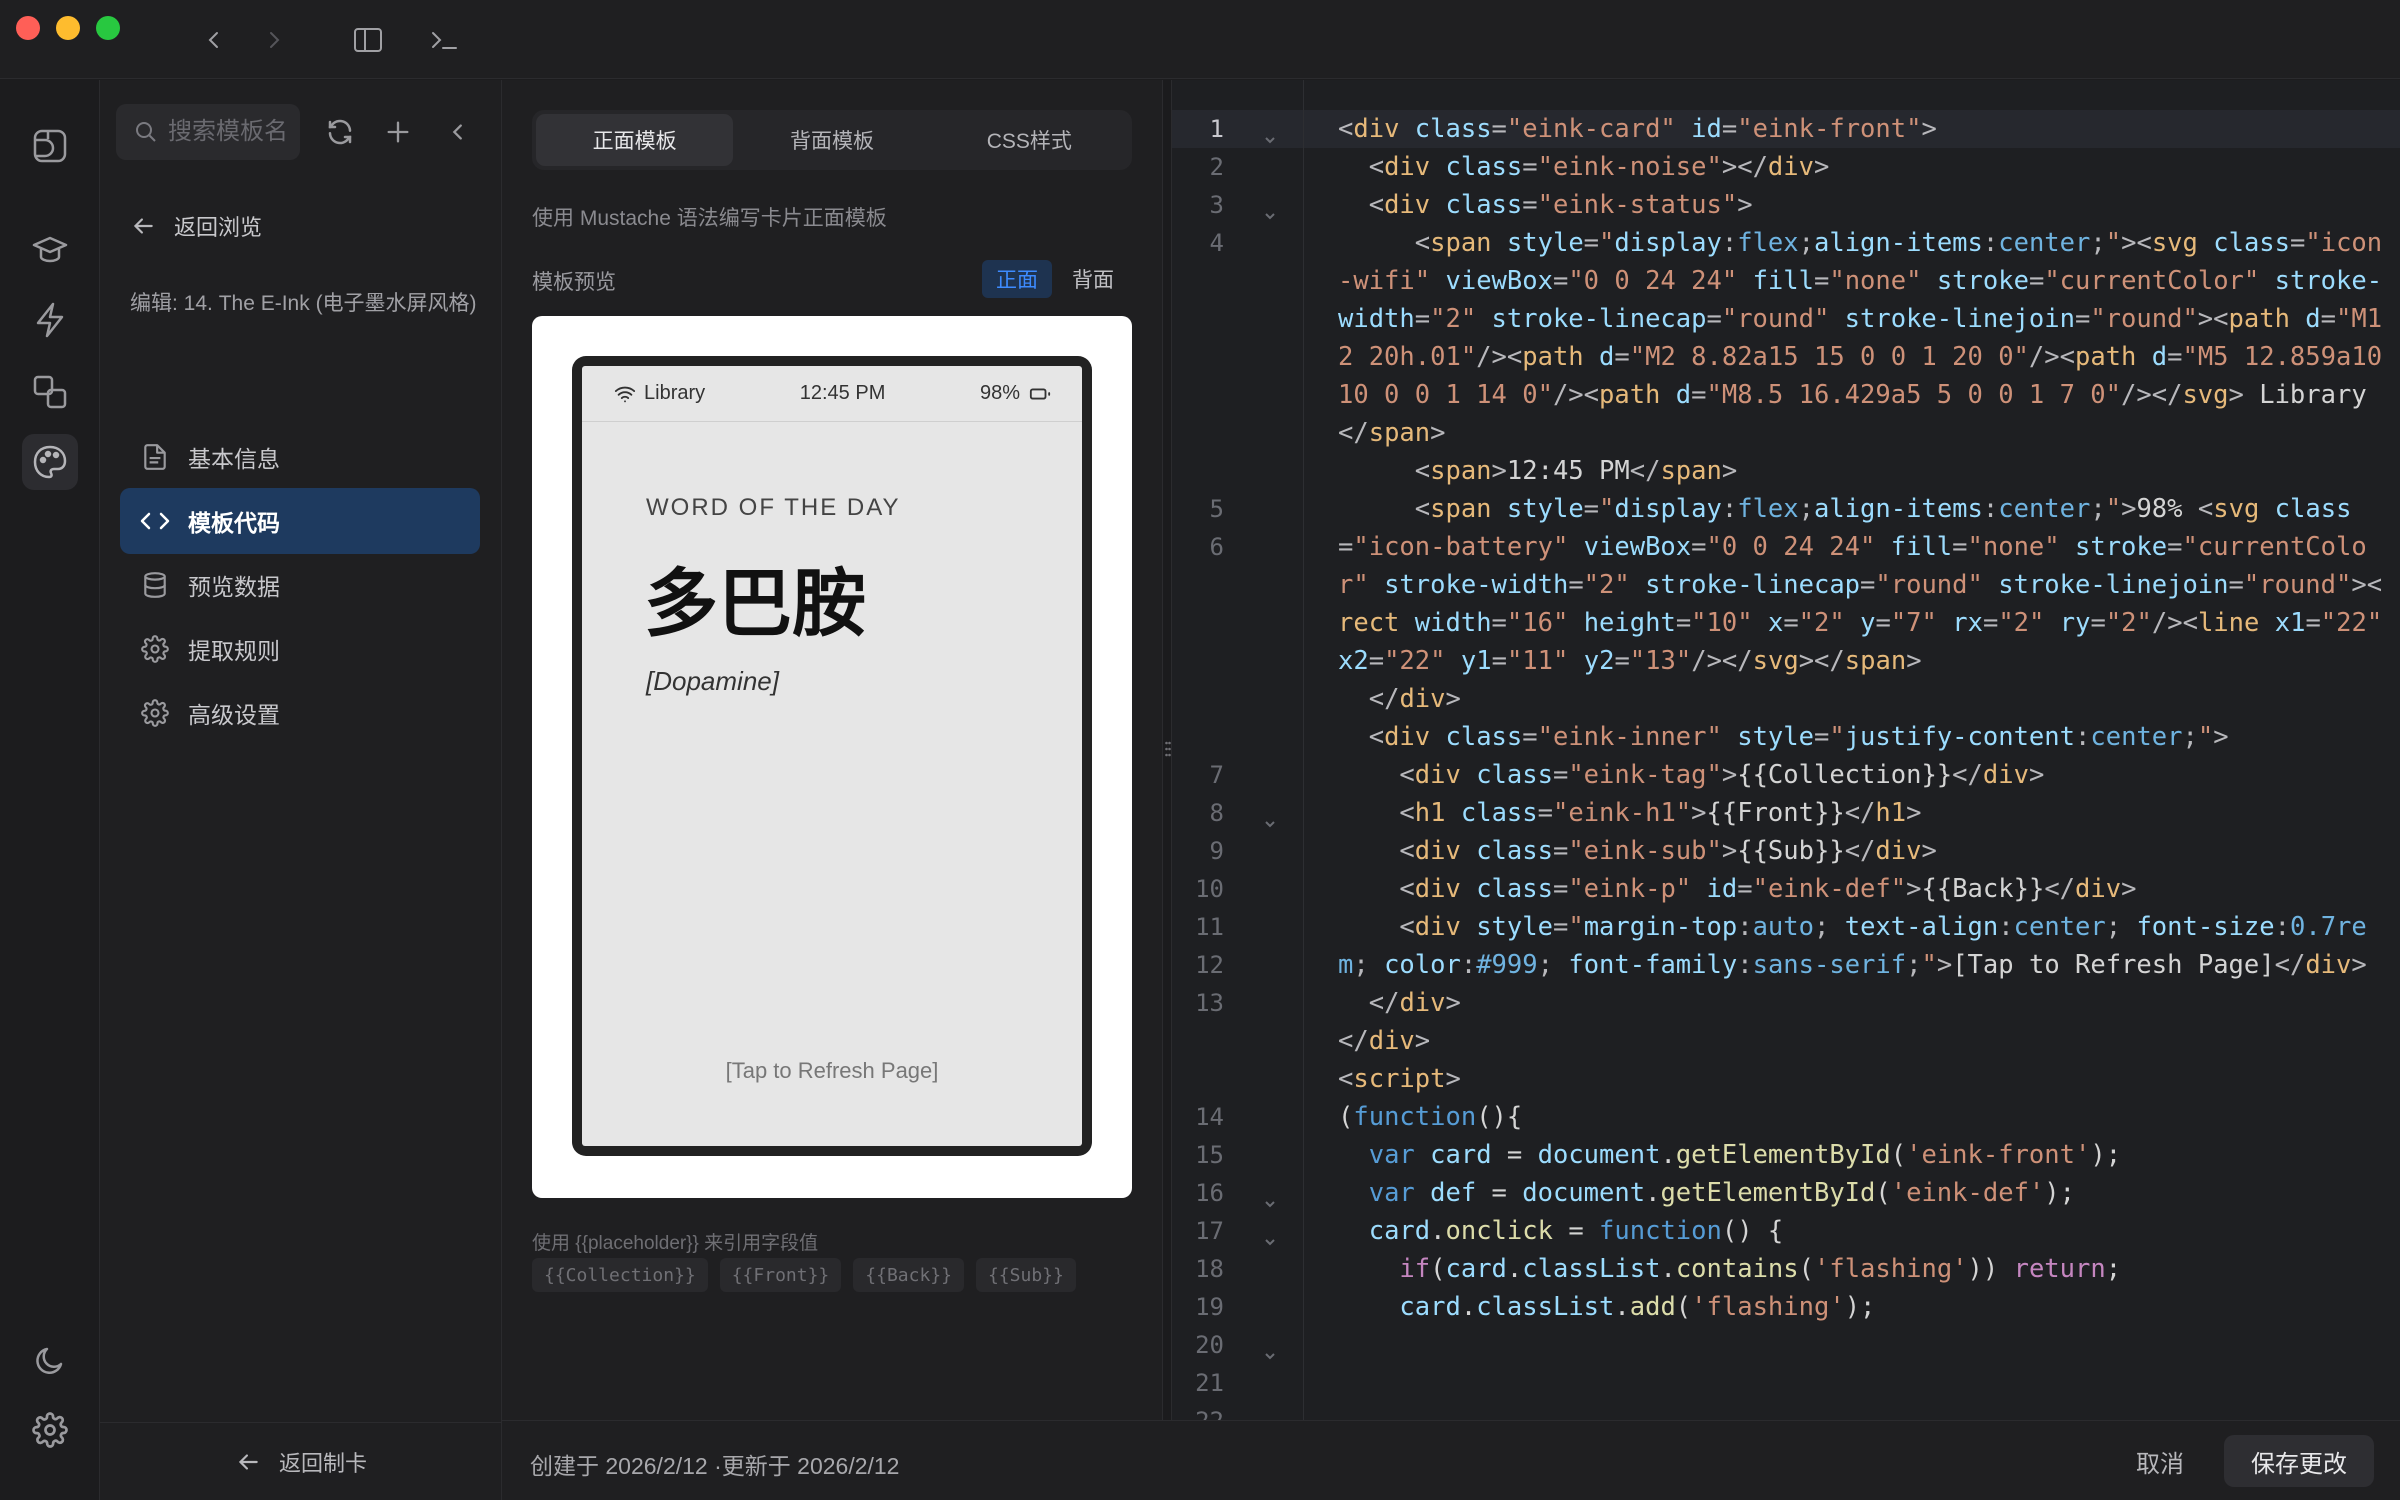 The image size is (2400, 1500). What do you see at coordinates (1209, 965) in the screenshot?
I see `line-number: 12` at bounding box center [1209, 965].